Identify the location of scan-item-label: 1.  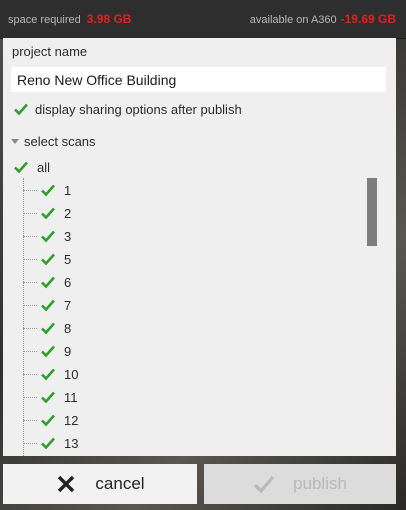
(68, 190).